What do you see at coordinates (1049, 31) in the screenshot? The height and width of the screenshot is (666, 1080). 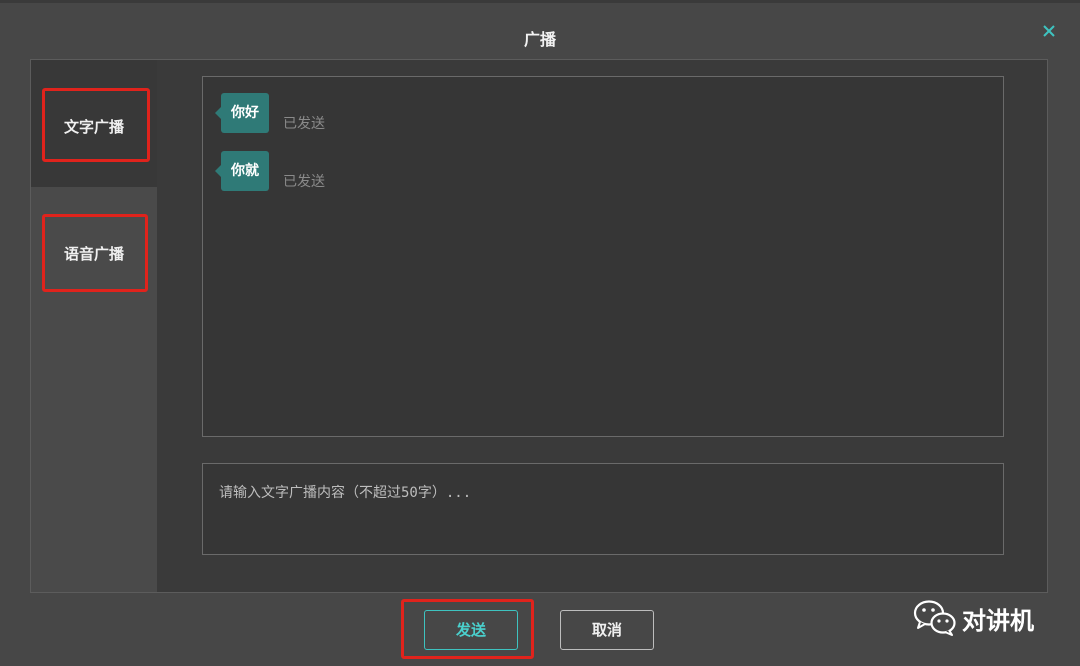 I see `close-icon` at bounding box center [1049, 31].